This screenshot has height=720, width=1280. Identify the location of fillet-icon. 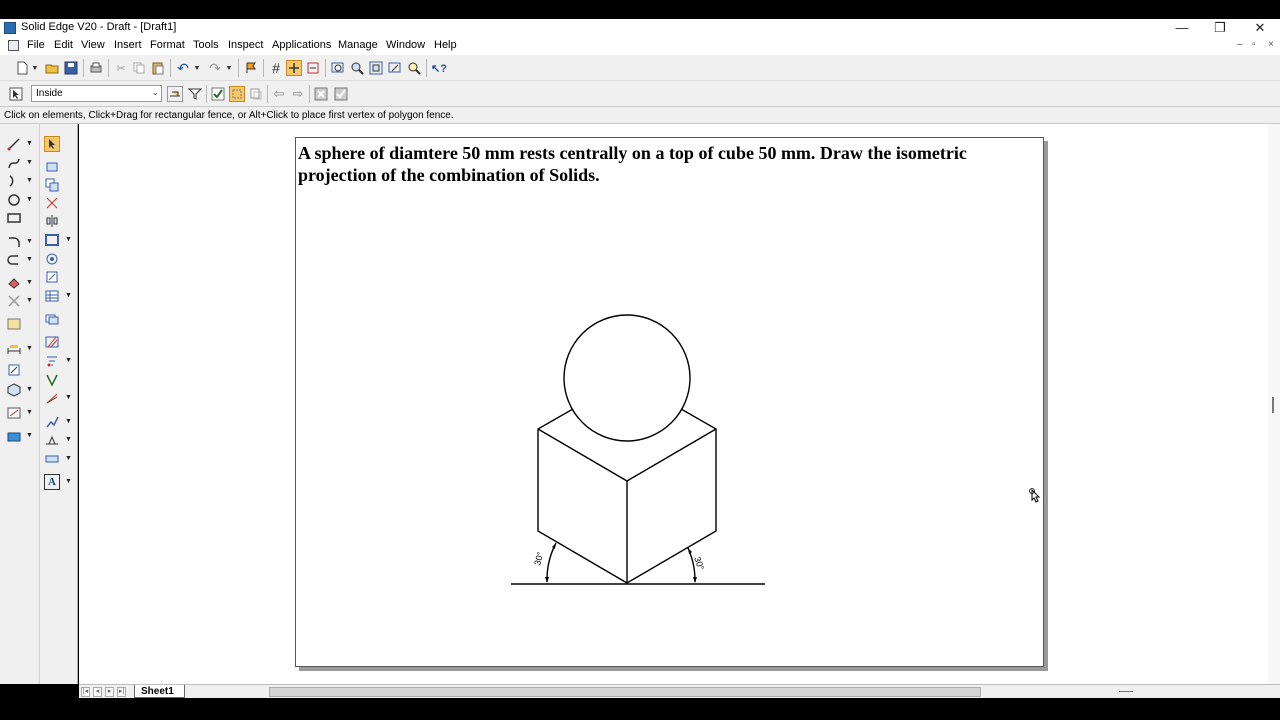
(14, 242).